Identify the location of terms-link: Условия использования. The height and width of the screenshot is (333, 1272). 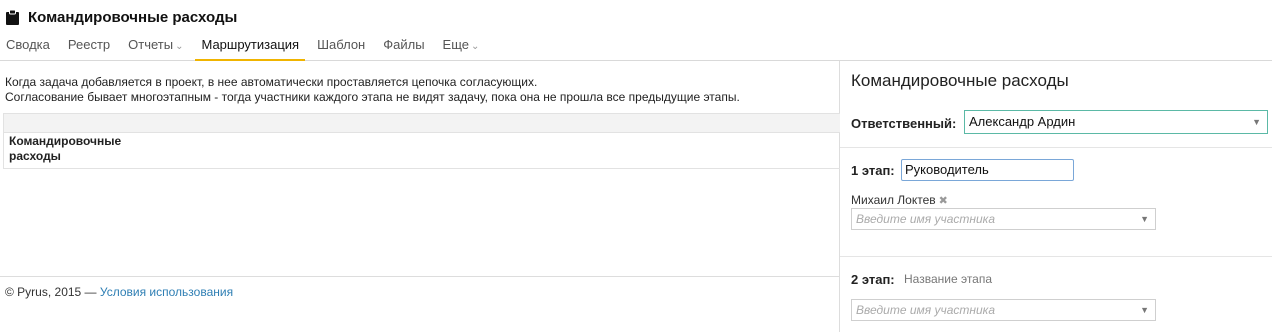
(166, 292).